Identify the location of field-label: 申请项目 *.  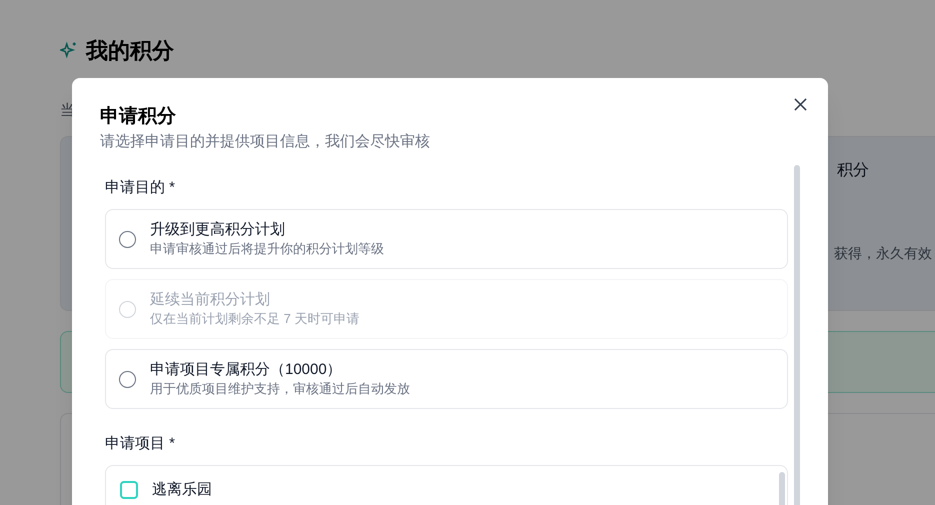
(140, 444).